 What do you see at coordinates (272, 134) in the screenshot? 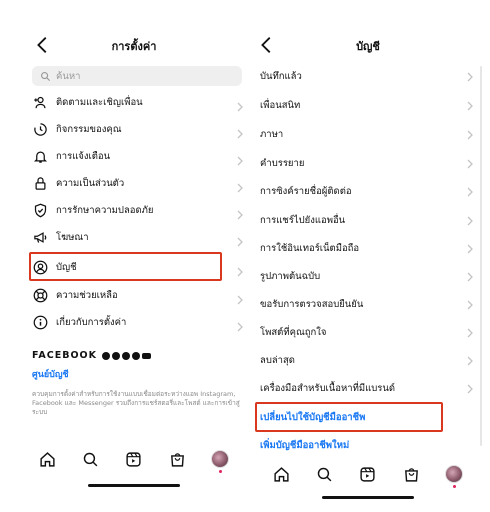
I see `account-item-label: ภาษา` at bounding box center [272, 134].